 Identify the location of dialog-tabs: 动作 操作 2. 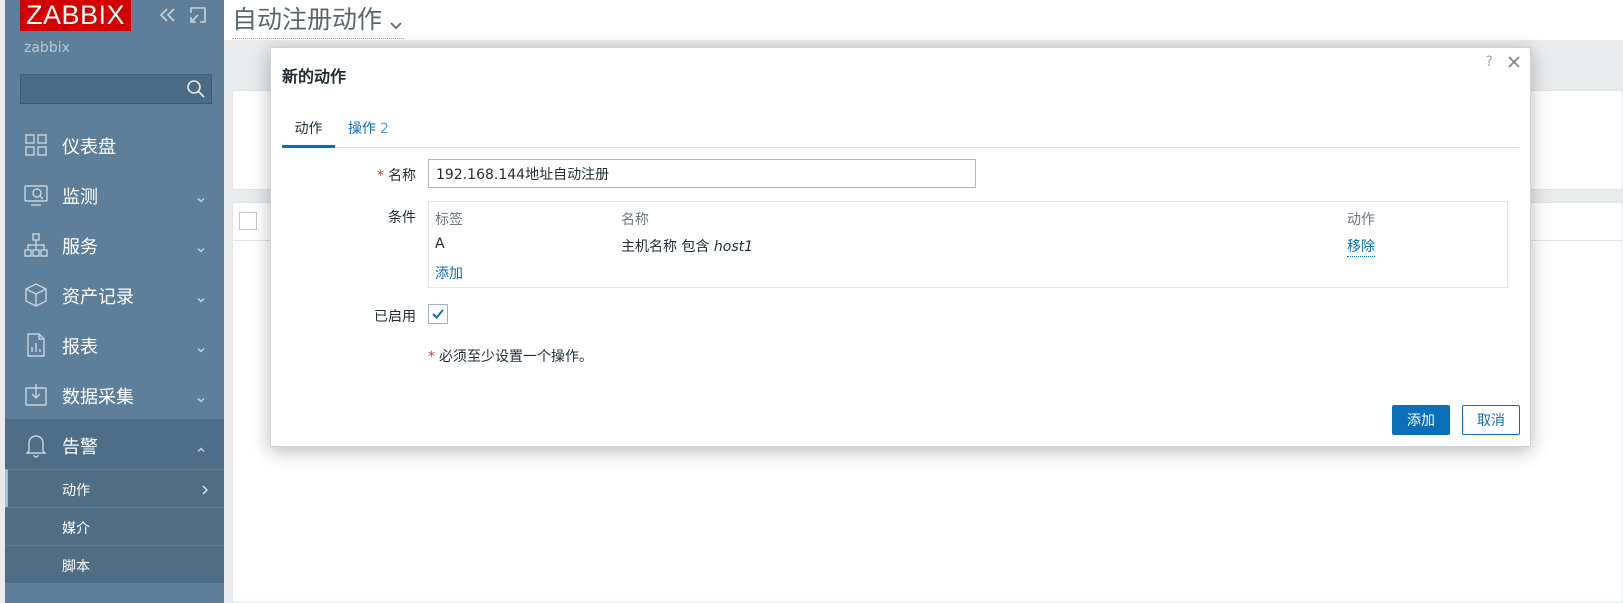
(900, 130).